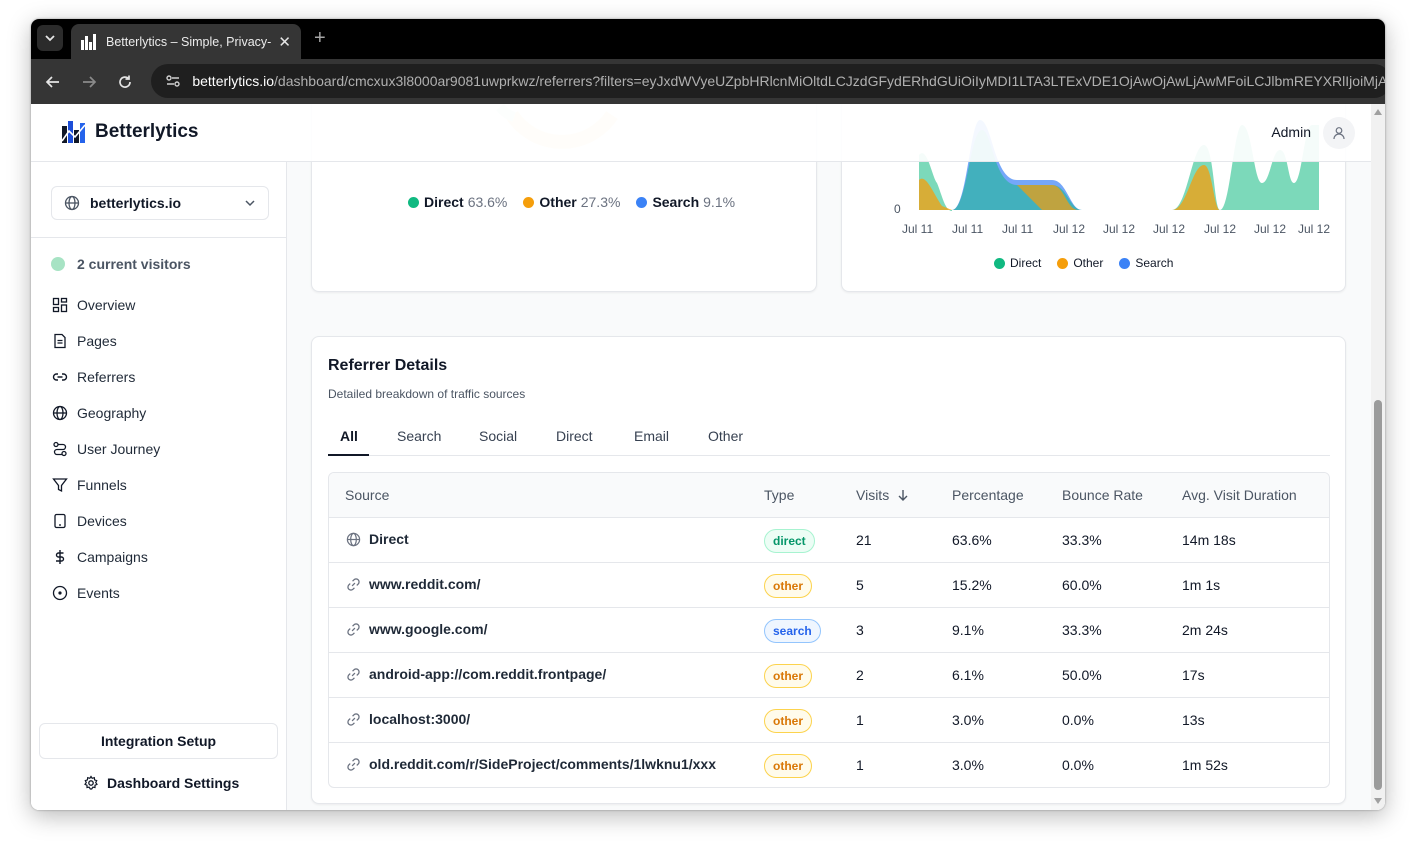 The height and width of the screenshot is (853, 1416). Describe the element at coordinates (789, 541) in the screenshot. I see `type-badge: direct` at that location.